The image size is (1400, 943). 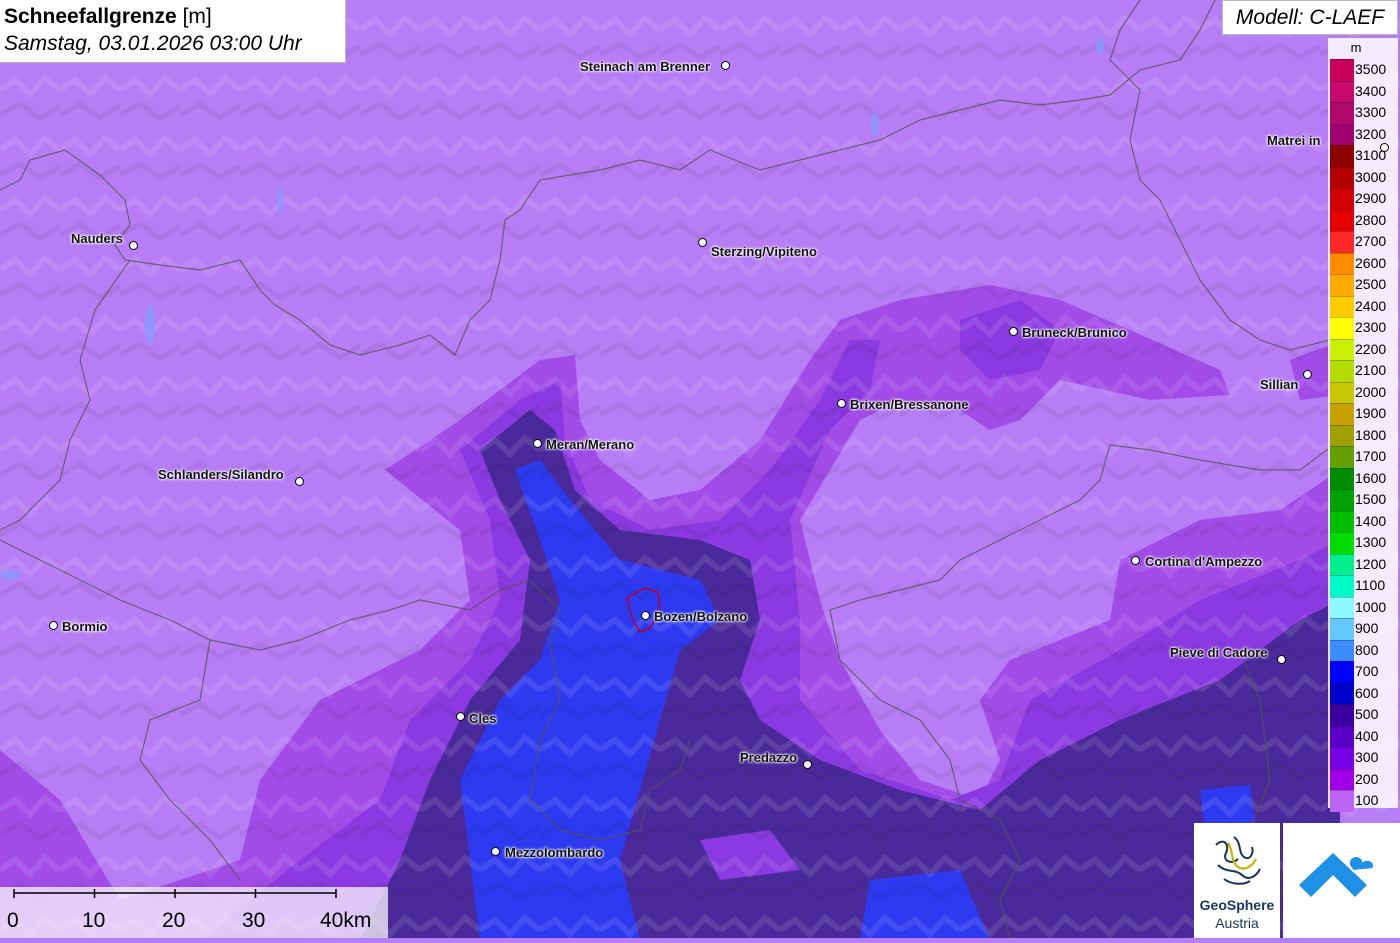 What do you see at coordinates (1279, 384) in the screenshot?
I see `city-label: Sillian` at bounding box center [1279, 384].